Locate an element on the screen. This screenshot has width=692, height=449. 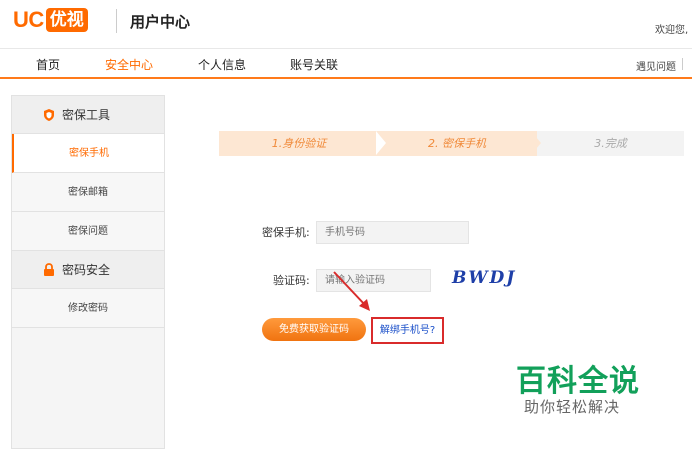
step-security-phone: 2. 密保手机 is located at coordinates (457, 143).